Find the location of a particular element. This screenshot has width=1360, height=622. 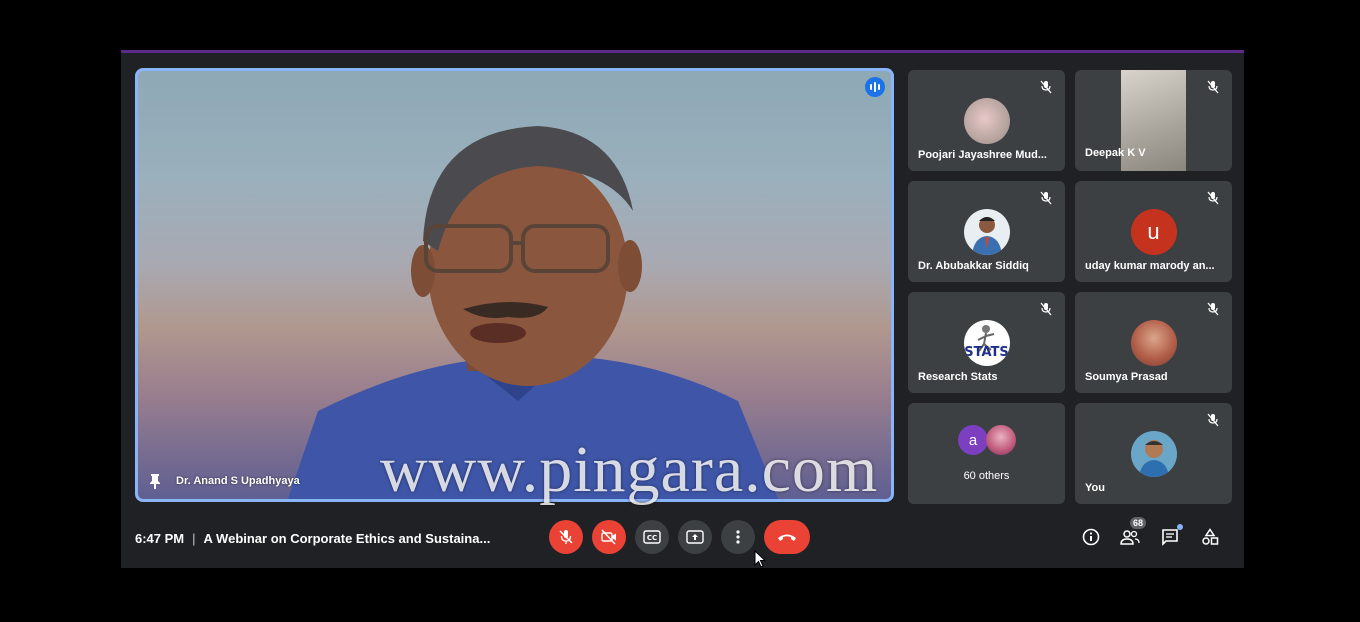

activities-icon is located at coordinates (1210, 536).